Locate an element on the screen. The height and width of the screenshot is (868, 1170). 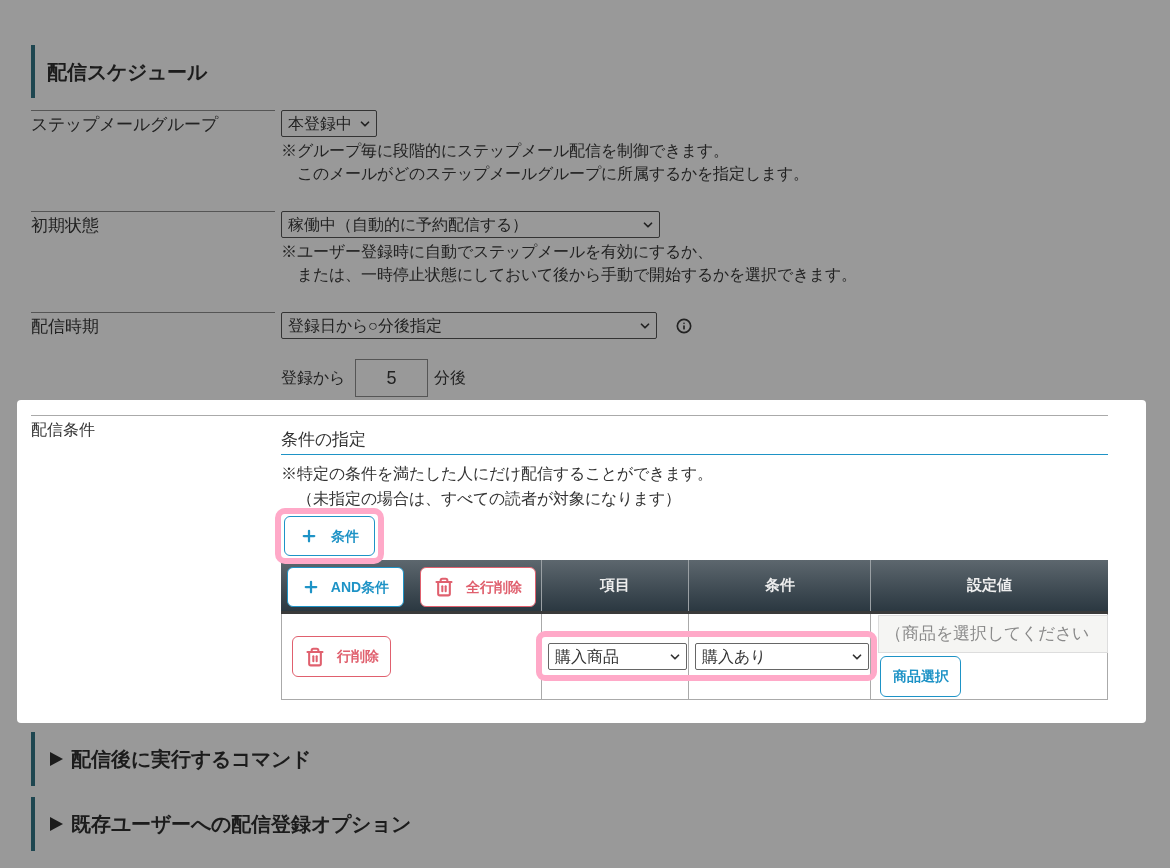
column-header: 条件 is located at coordinates (779, 585).